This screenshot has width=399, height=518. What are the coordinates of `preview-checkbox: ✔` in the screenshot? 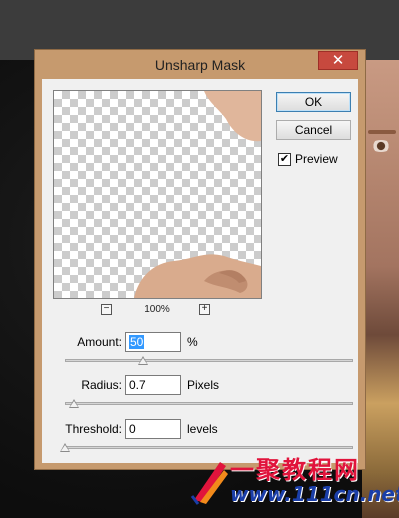 It's located at (284, 159).